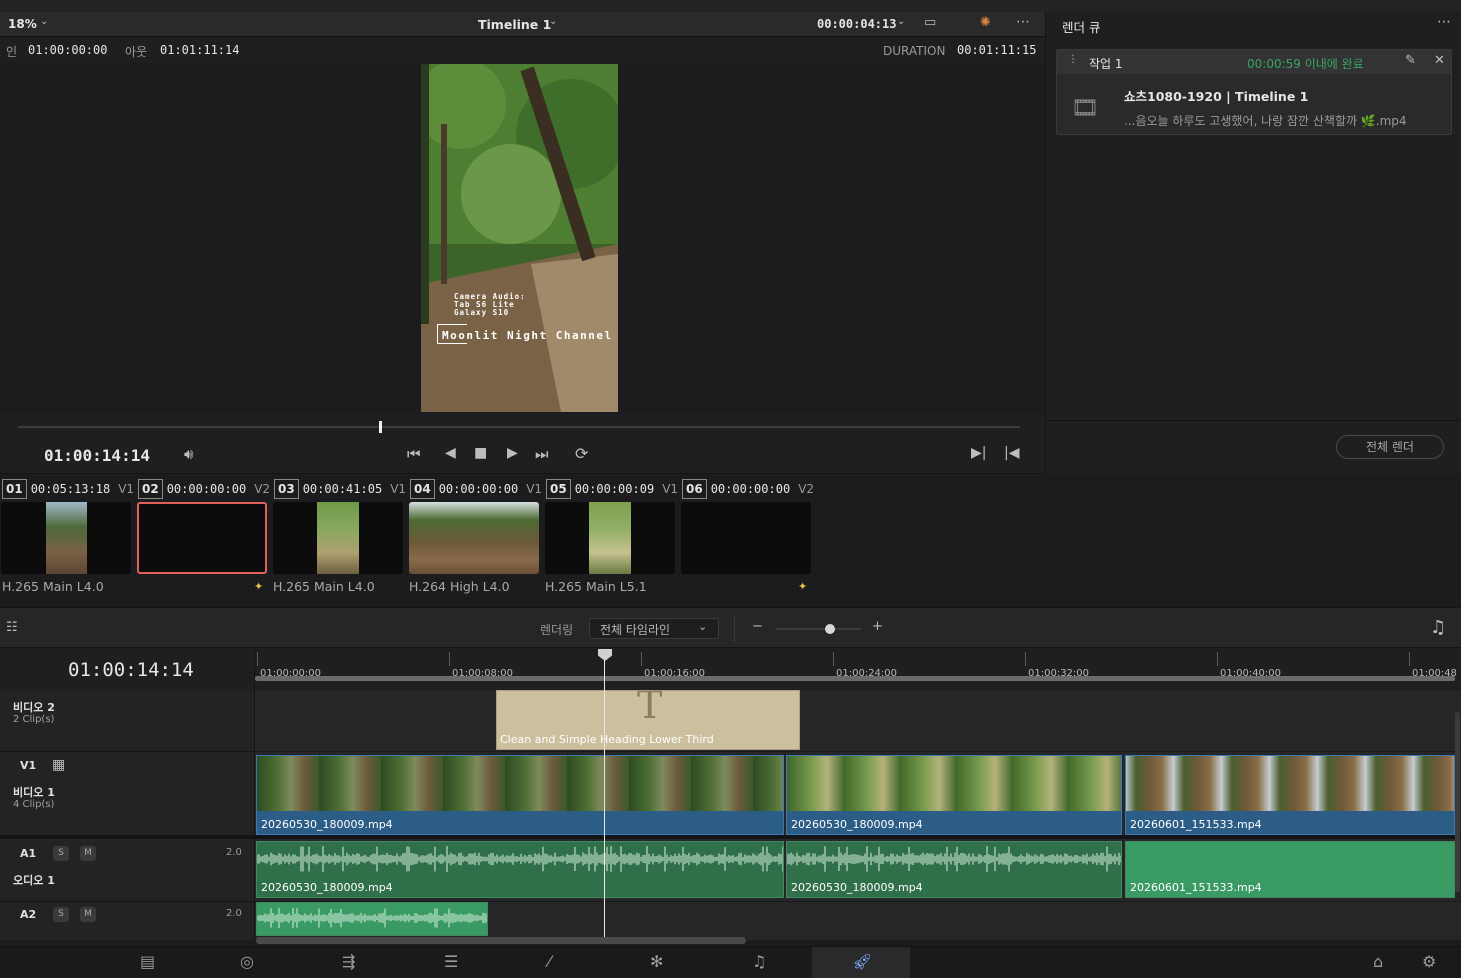  Describe the element at coordinates (520, 795) in the screenshot. I see `video-clip-1: 20260530_180009.mp4` at that location.